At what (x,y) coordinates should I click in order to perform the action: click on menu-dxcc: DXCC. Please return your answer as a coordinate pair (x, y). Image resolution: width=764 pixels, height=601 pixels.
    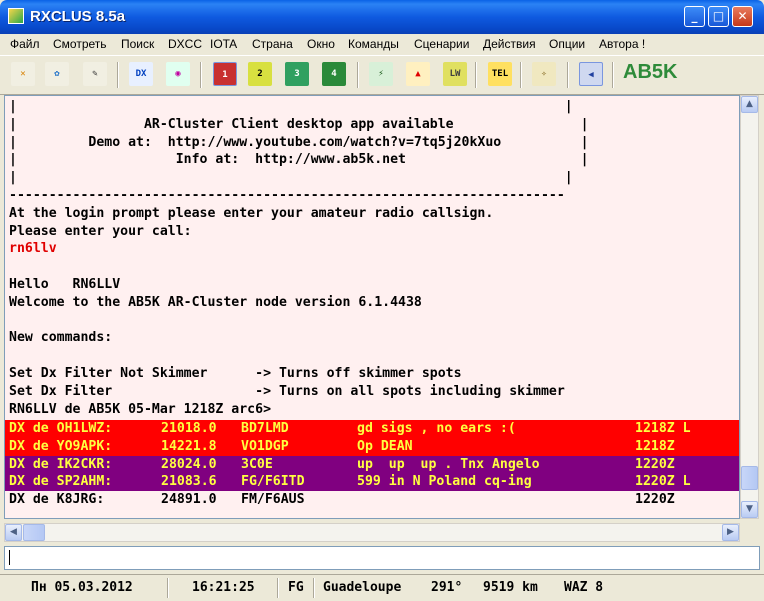
    Looking at the image, I should click on (185, 44).